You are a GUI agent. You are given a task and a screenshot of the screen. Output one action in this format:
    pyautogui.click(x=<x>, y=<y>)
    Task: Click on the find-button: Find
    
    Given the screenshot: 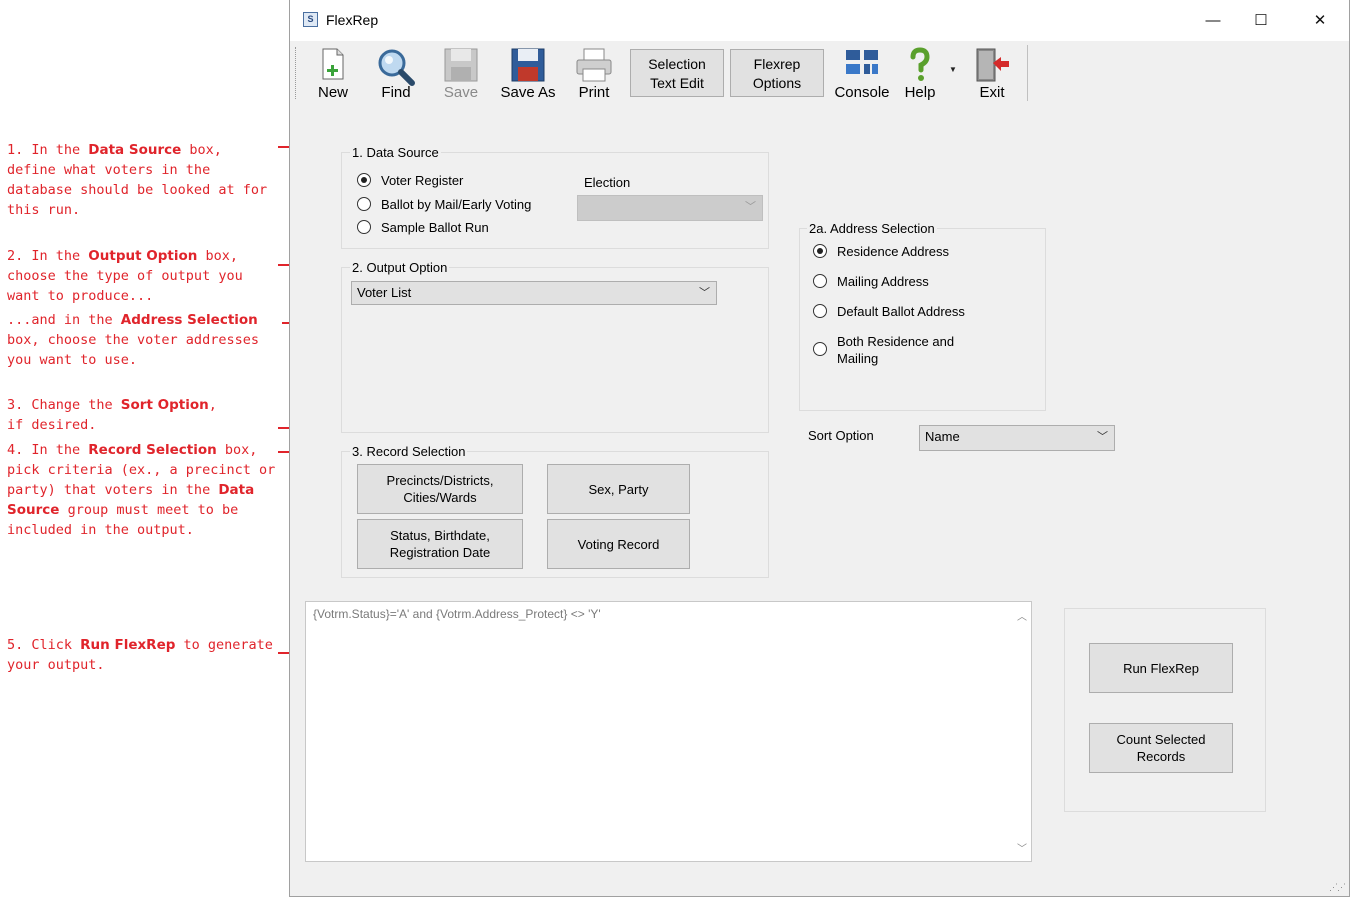 What is the action you would take?
    pyautogui.click(x=396, y=73)
    